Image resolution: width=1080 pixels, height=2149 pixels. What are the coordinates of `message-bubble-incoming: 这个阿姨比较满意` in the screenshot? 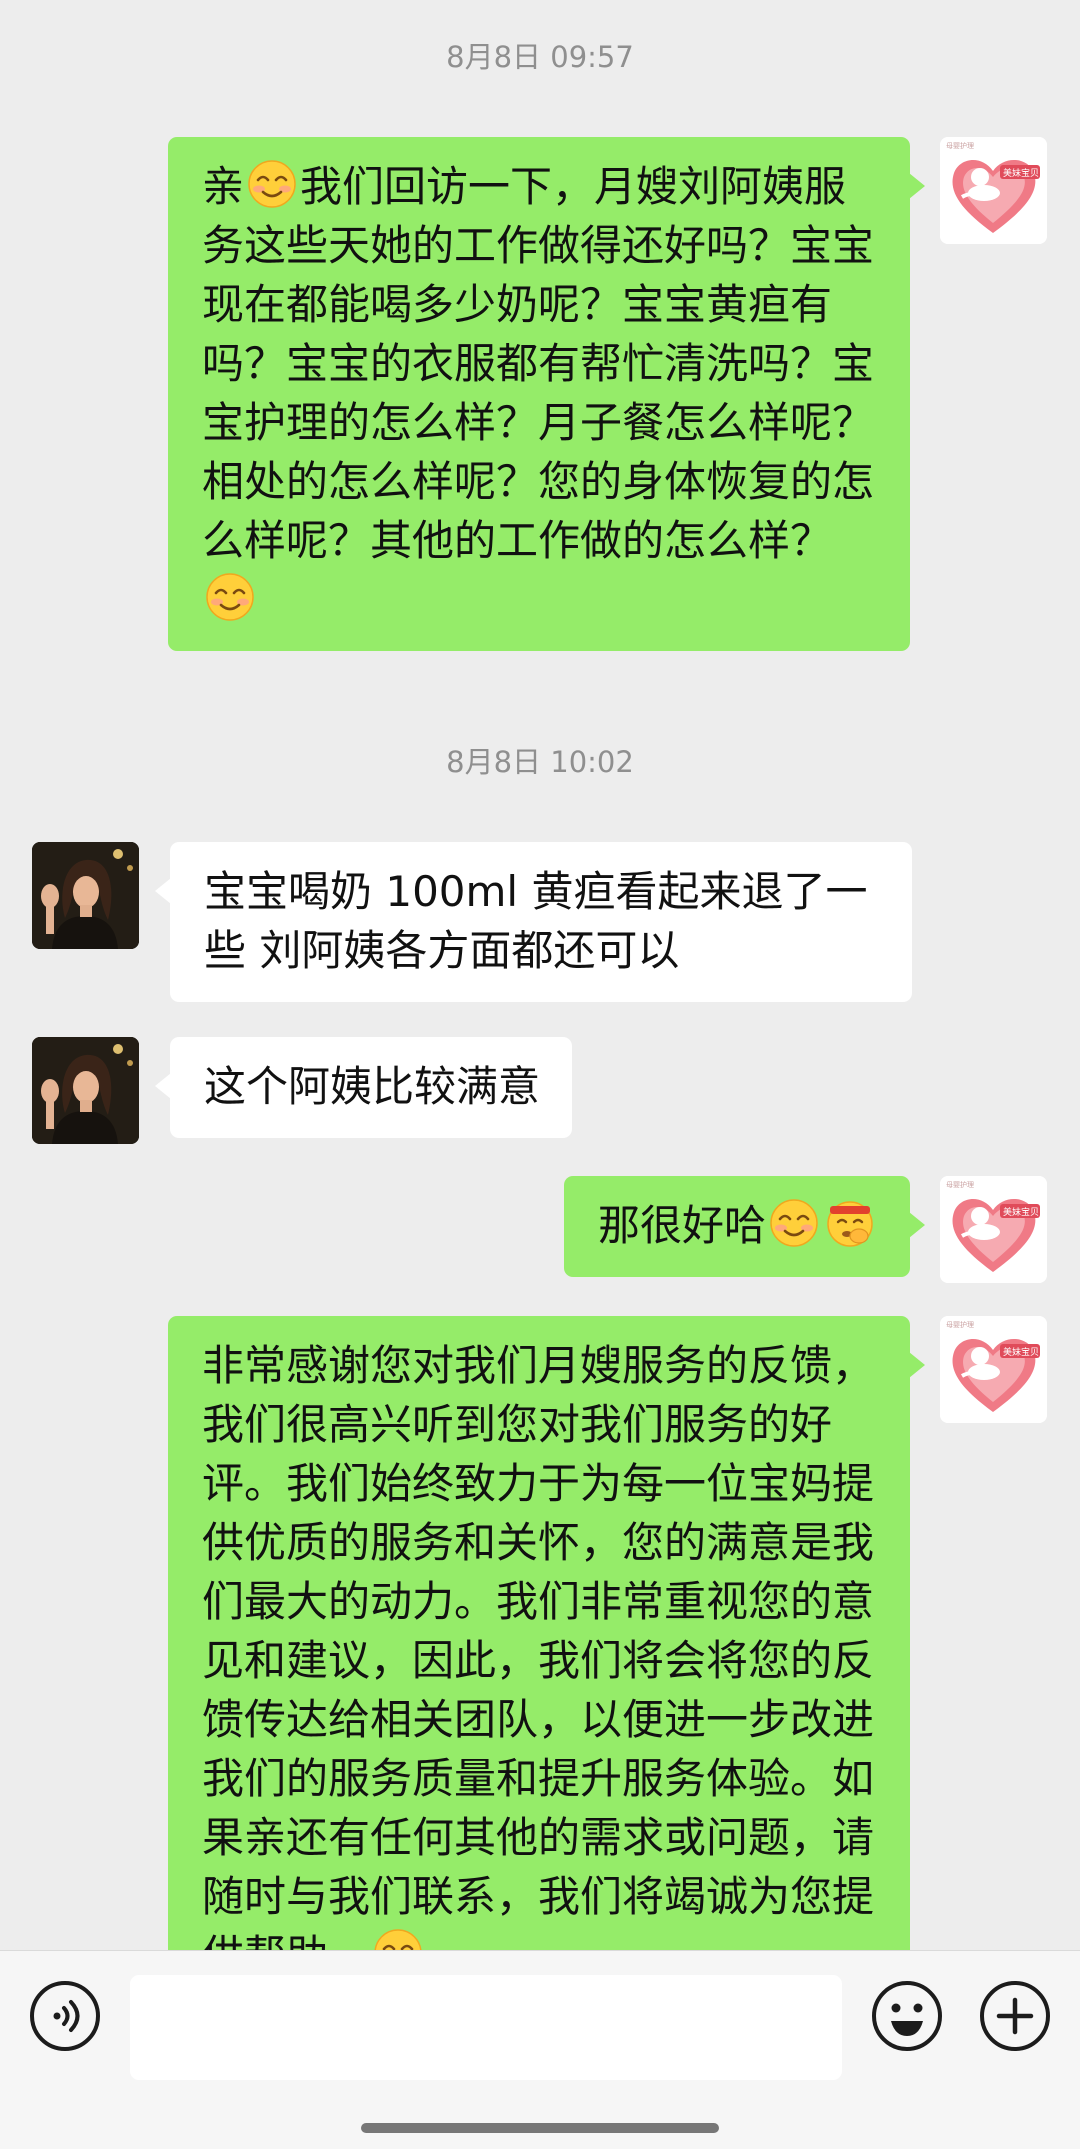 It's located at (363, 1087).